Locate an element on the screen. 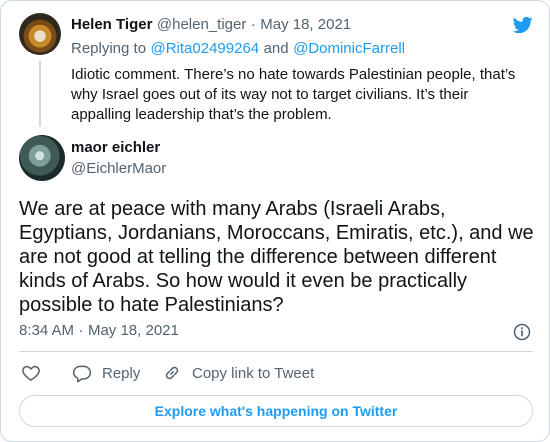  reply-tweet-header: Helen Tiger @helen_tiger · May 18, 2021 is located at coordinates (211, 25).